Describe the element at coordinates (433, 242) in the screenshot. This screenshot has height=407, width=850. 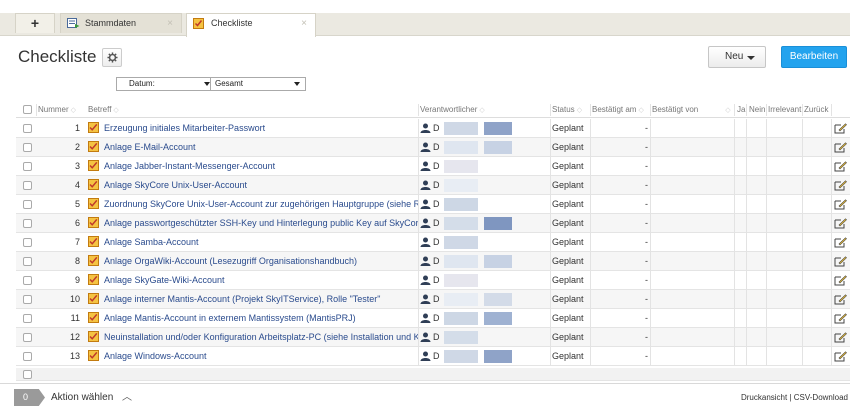
I see `table-row: 7 Anlage Samba-Account D Geplant -` at that location.